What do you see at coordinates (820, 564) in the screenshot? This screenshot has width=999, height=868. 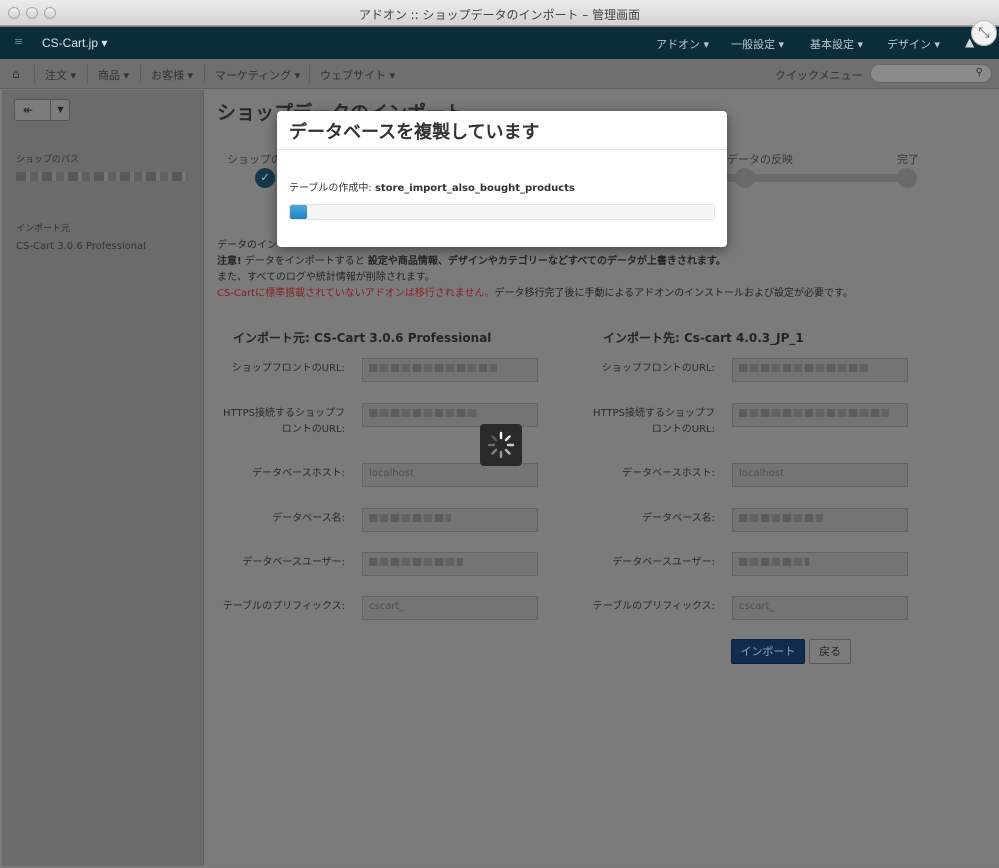 I see `target-db-user-input` at bounding box center [820, 564].